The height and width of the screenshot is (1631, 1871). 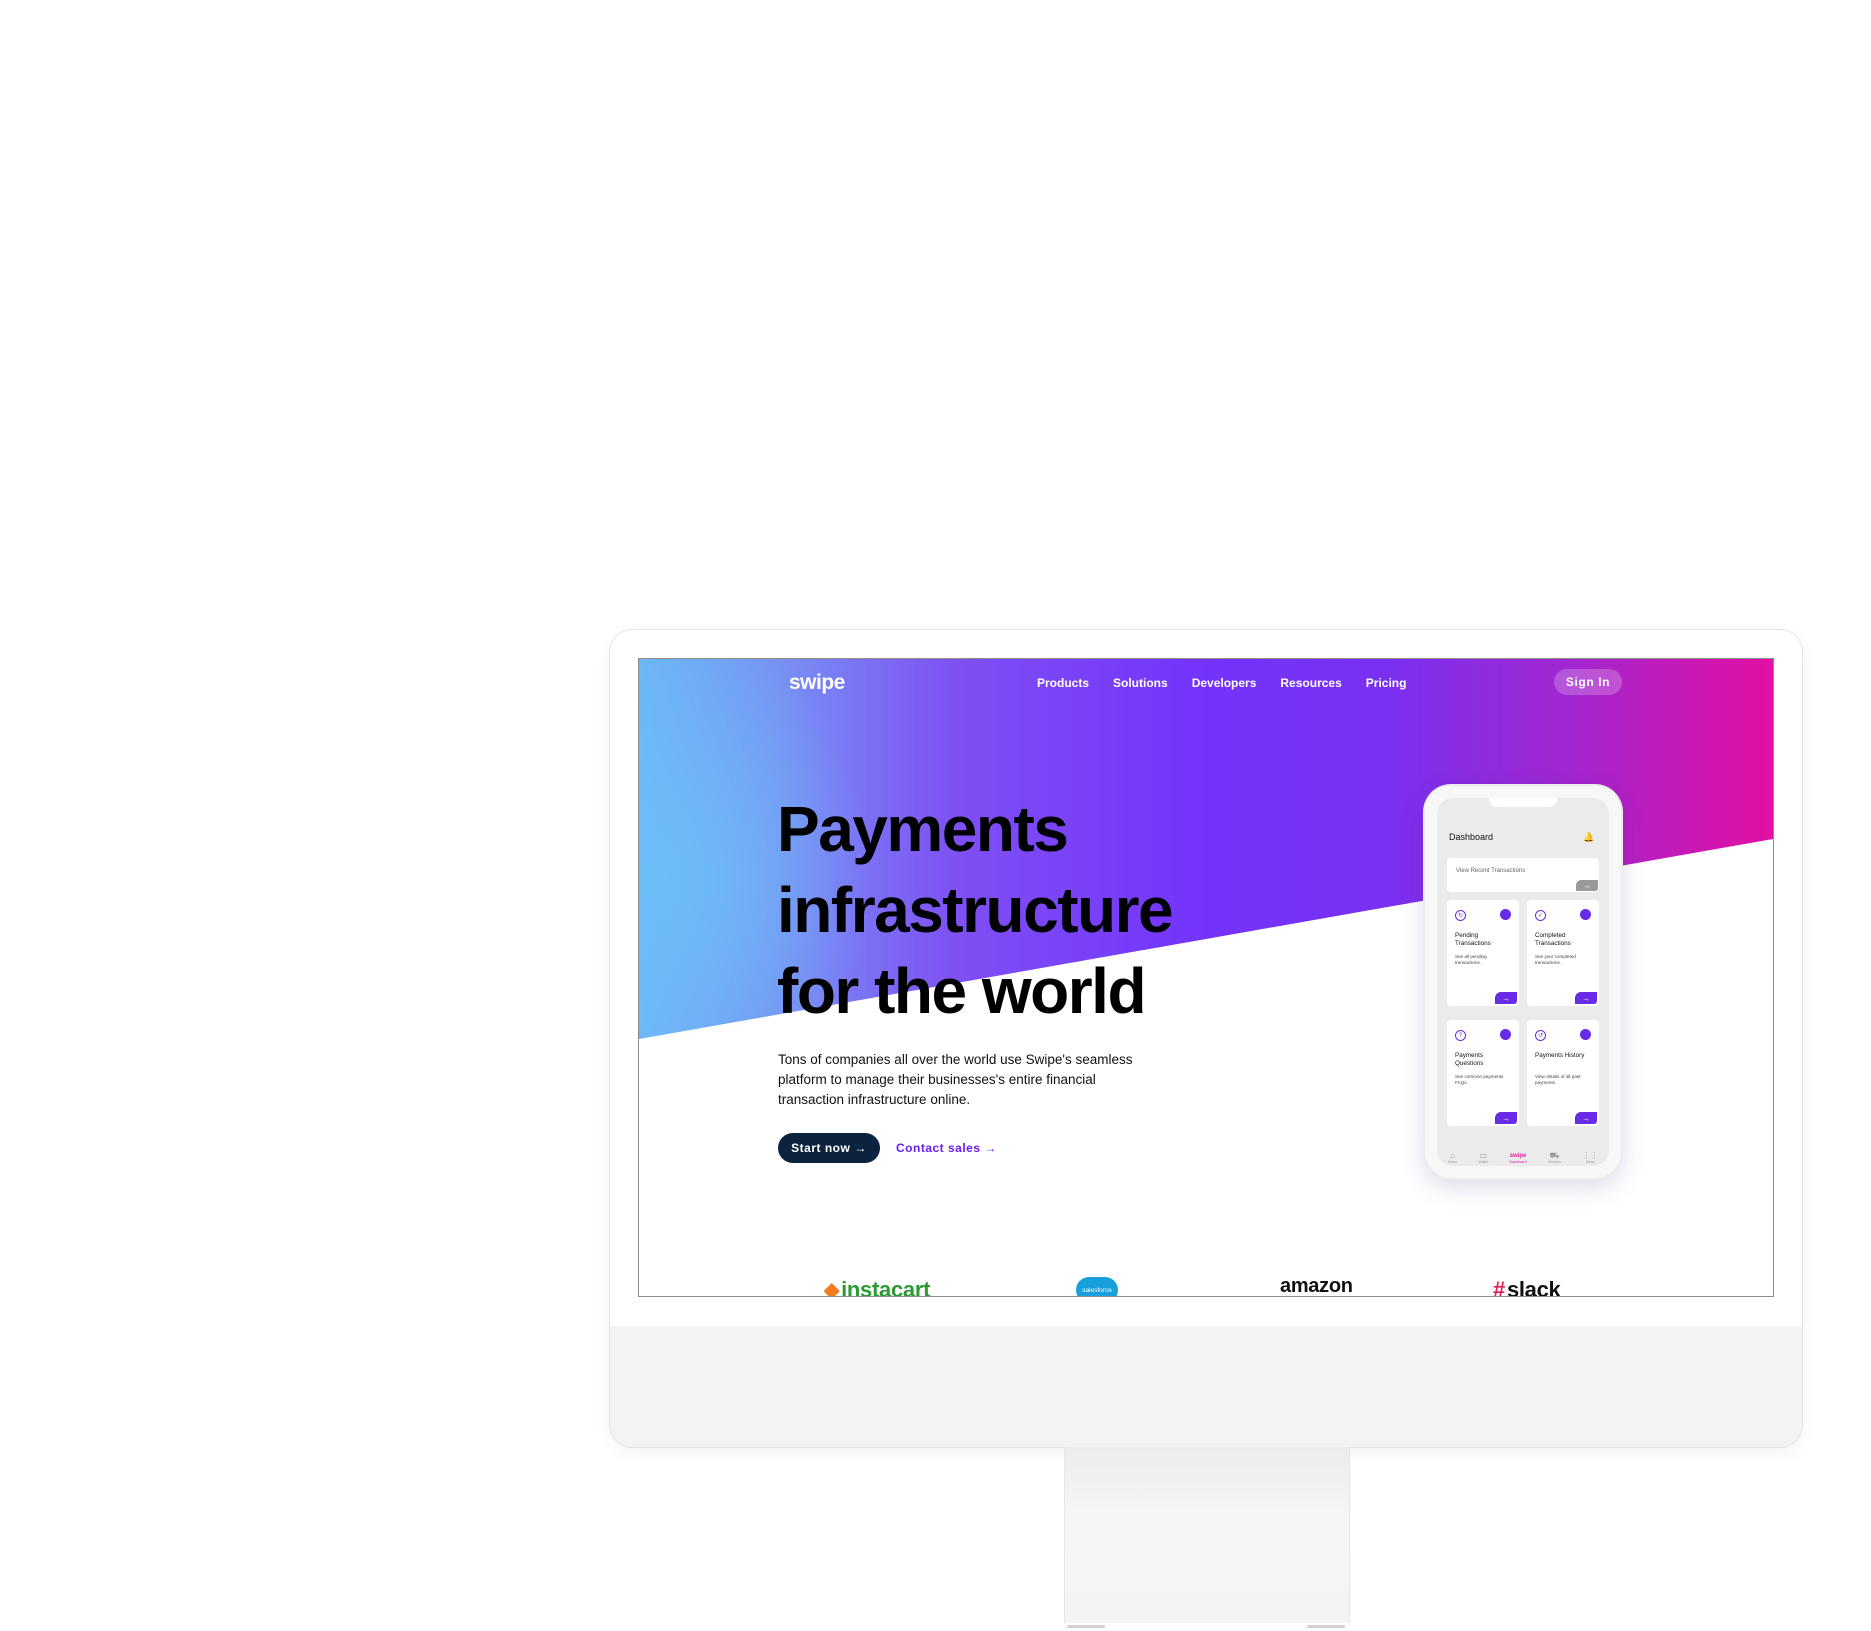 I want to click on tab-vendors: ⛟ Vendors, so click(x=1554, y=1158).